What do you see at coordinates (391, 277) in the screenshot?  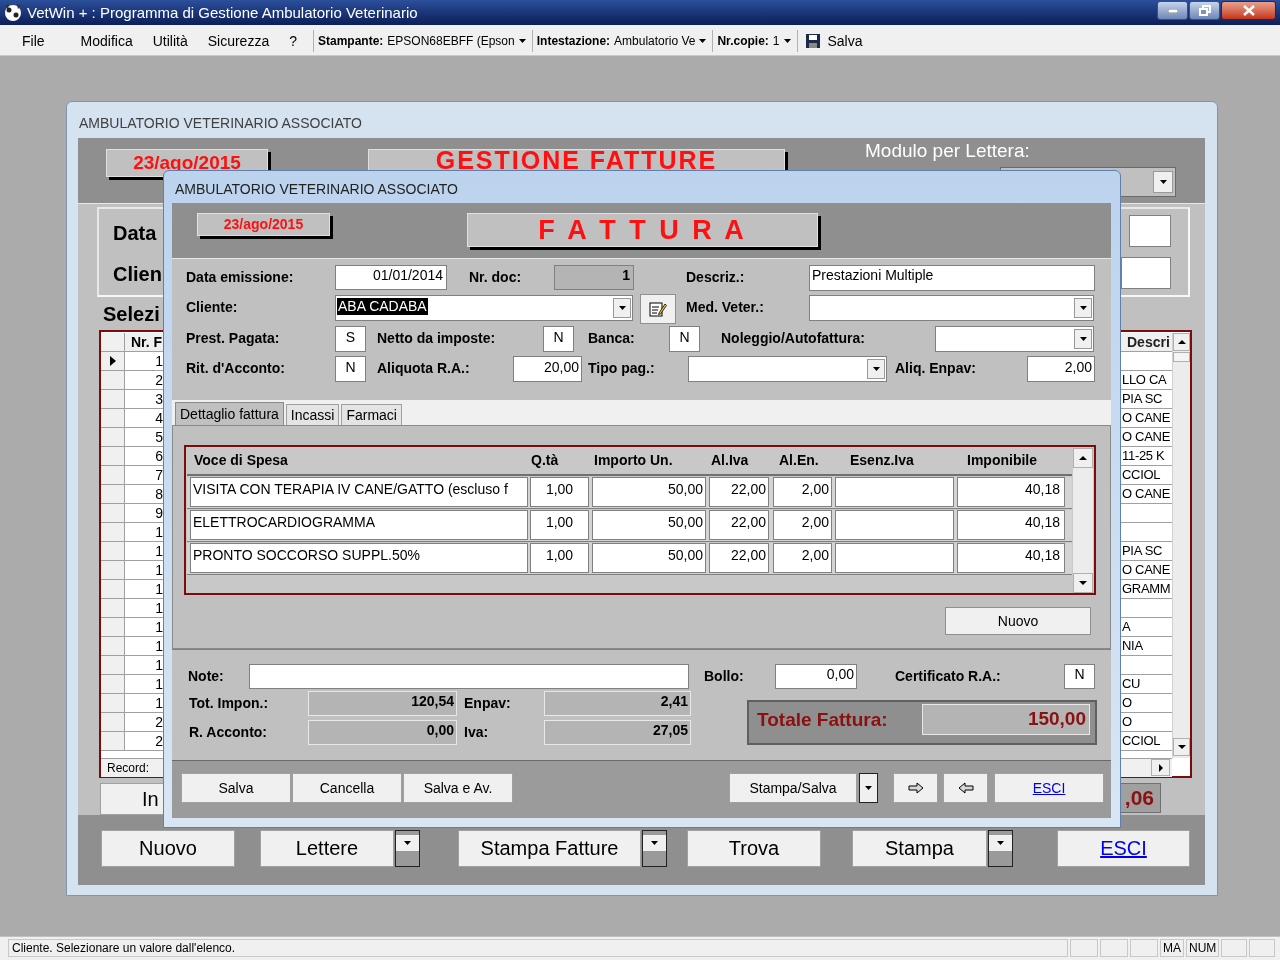 I see `date-field: 01/01/2014` at bounding box center [391, 277].